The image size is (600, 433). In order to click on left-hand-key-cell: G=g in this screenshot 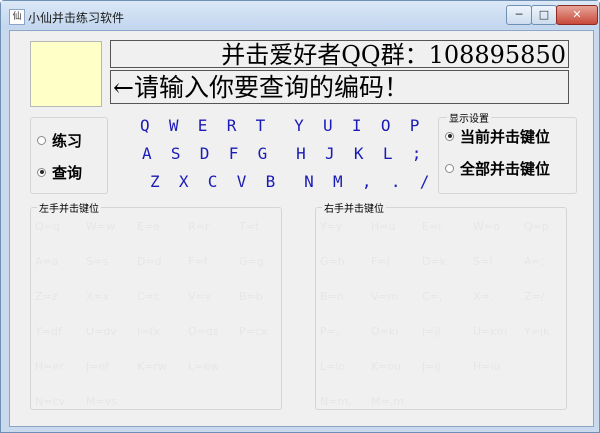, I will do `click(251, 261)`.